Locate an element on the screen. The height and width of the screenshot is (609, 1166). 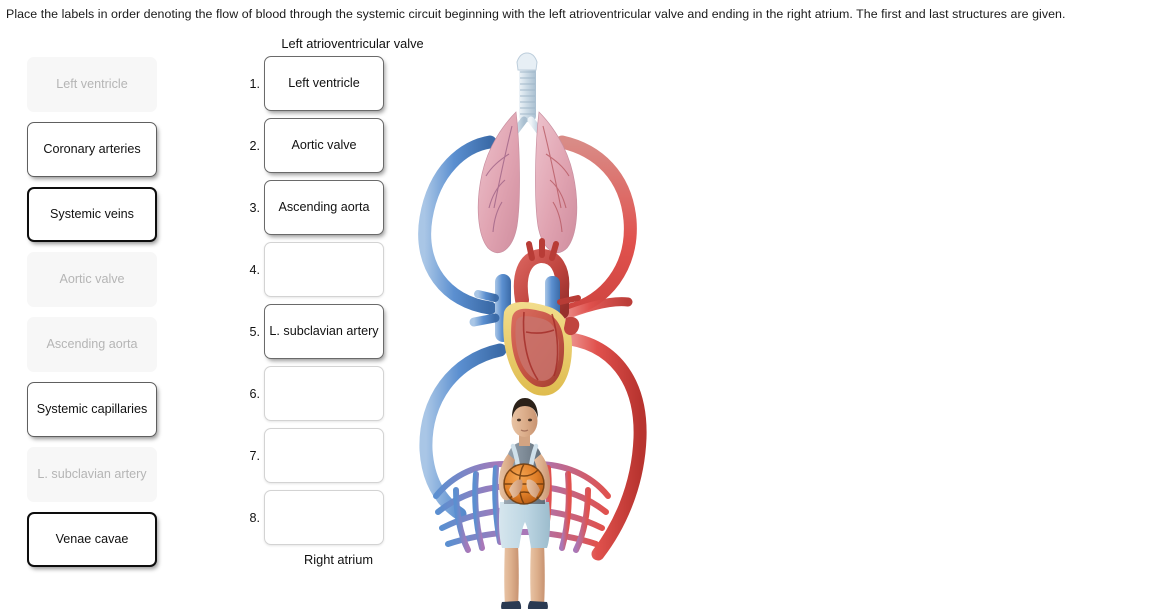
slot-number: 1. is located at coordinates (254, 83).